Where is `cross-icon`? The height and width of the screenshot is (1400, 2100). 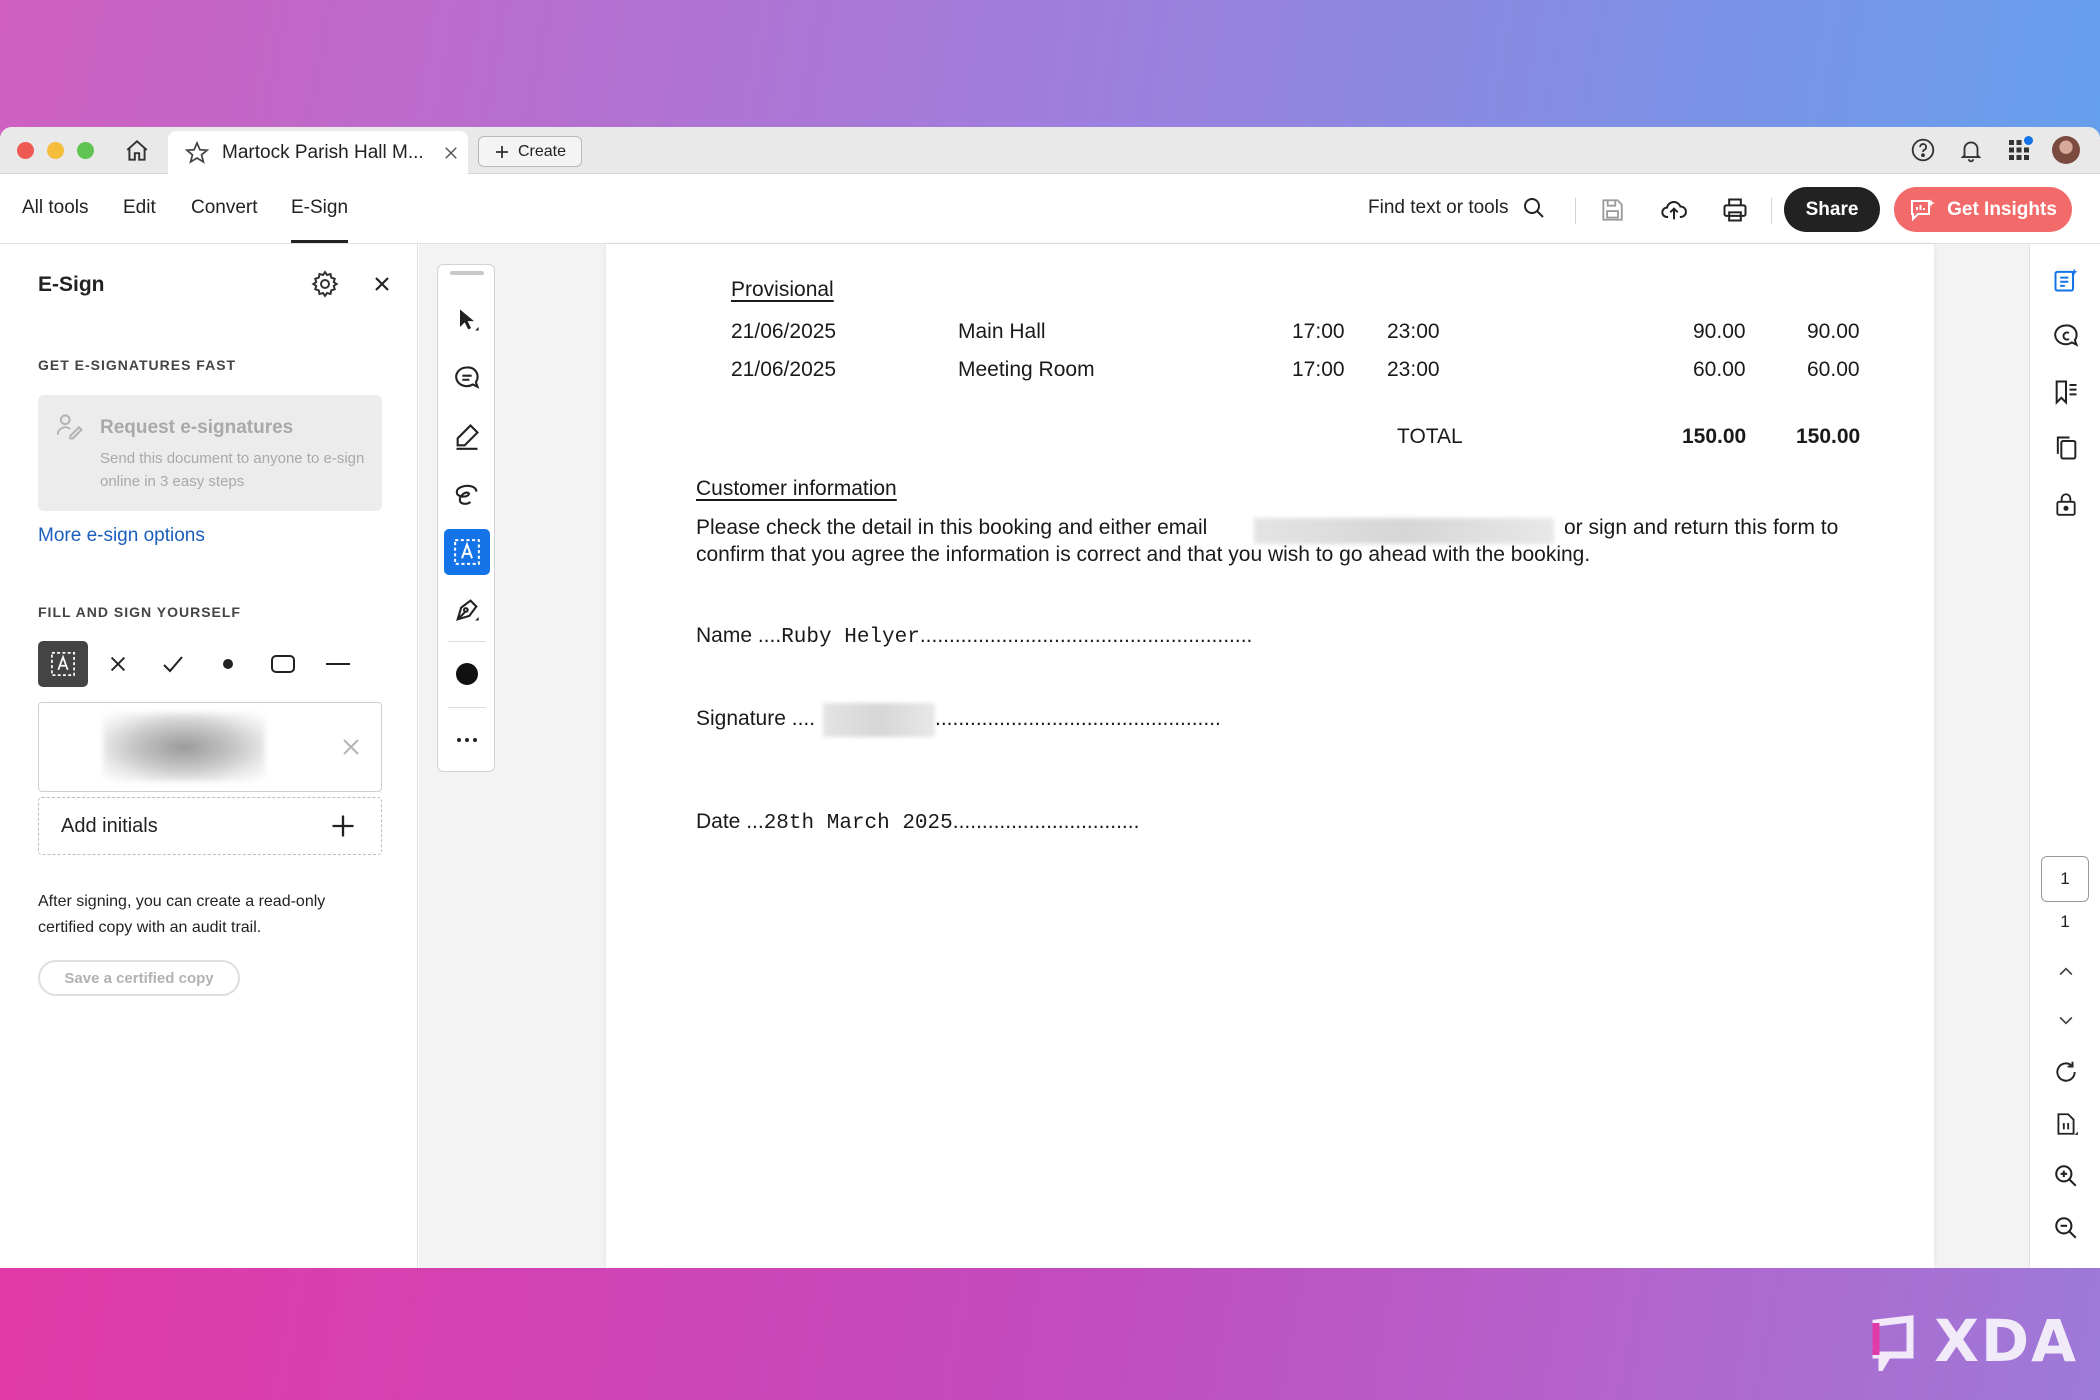
cross-icon is located at coordinates (118, 664).